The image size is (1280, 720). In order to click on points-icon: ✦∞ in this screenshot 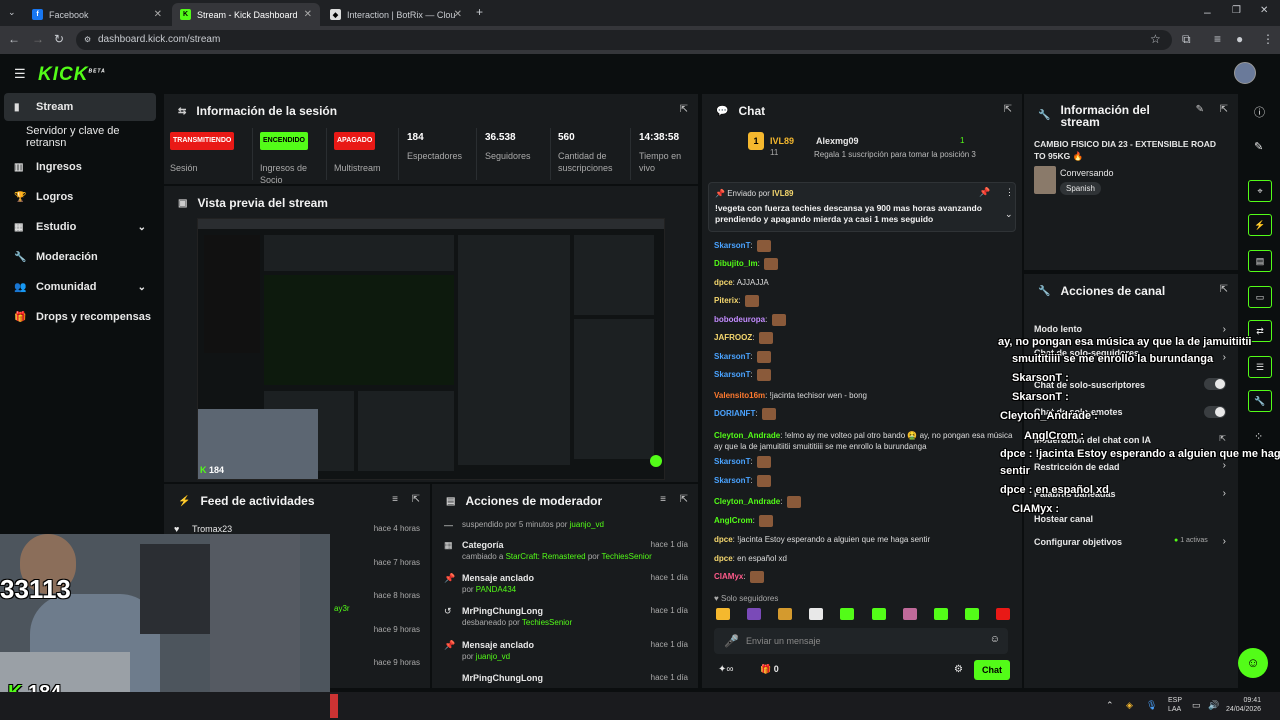, I will do `click(726, 669)`.